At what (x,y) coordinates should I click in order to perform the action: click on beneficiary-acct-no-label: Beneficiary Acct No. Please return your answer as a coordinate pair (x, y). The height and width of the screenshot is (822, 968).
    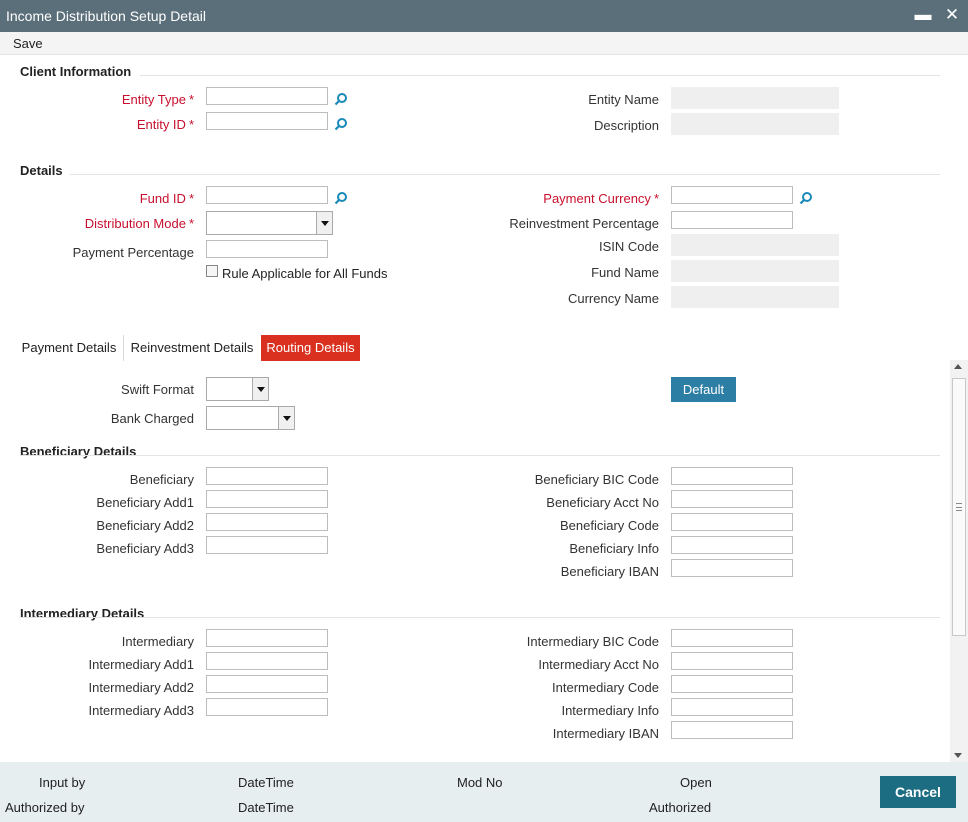
    Looking at the image, I should click on (602, 502).